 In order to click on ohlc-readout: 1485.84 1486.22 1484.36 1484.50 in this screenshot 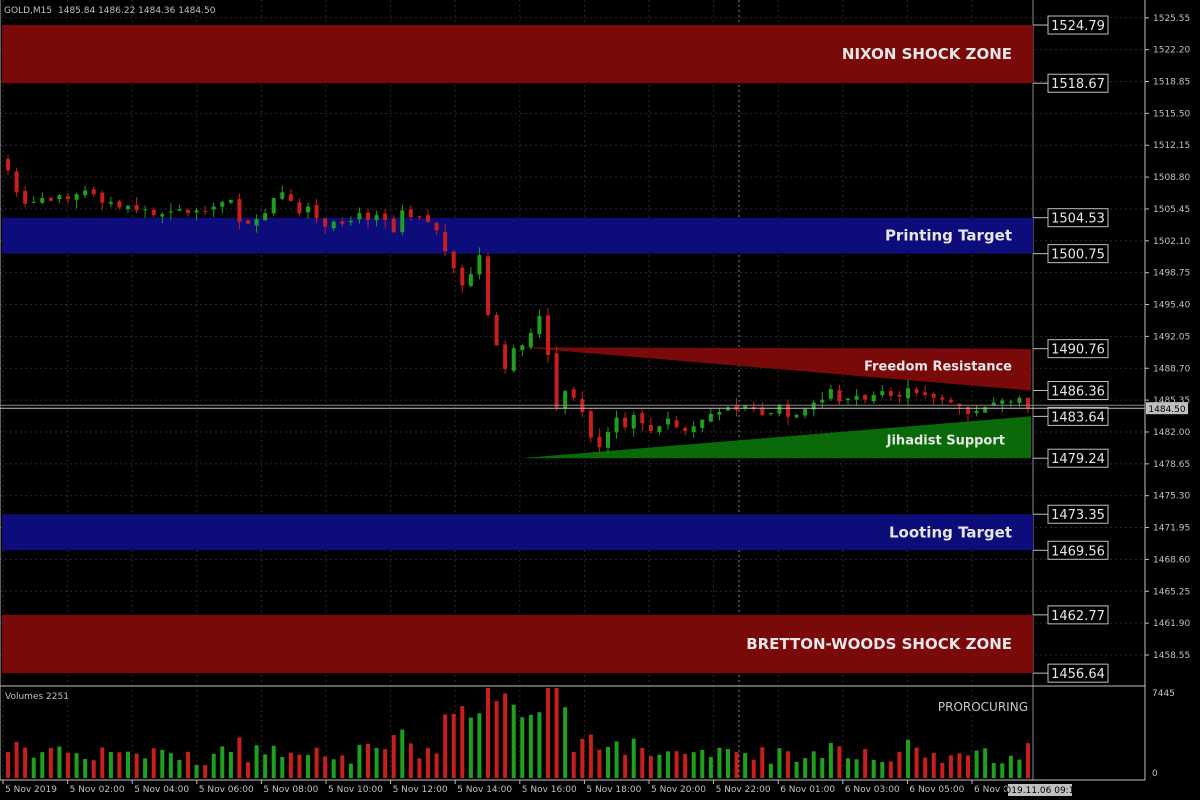, I will do `click(137, 11)`.